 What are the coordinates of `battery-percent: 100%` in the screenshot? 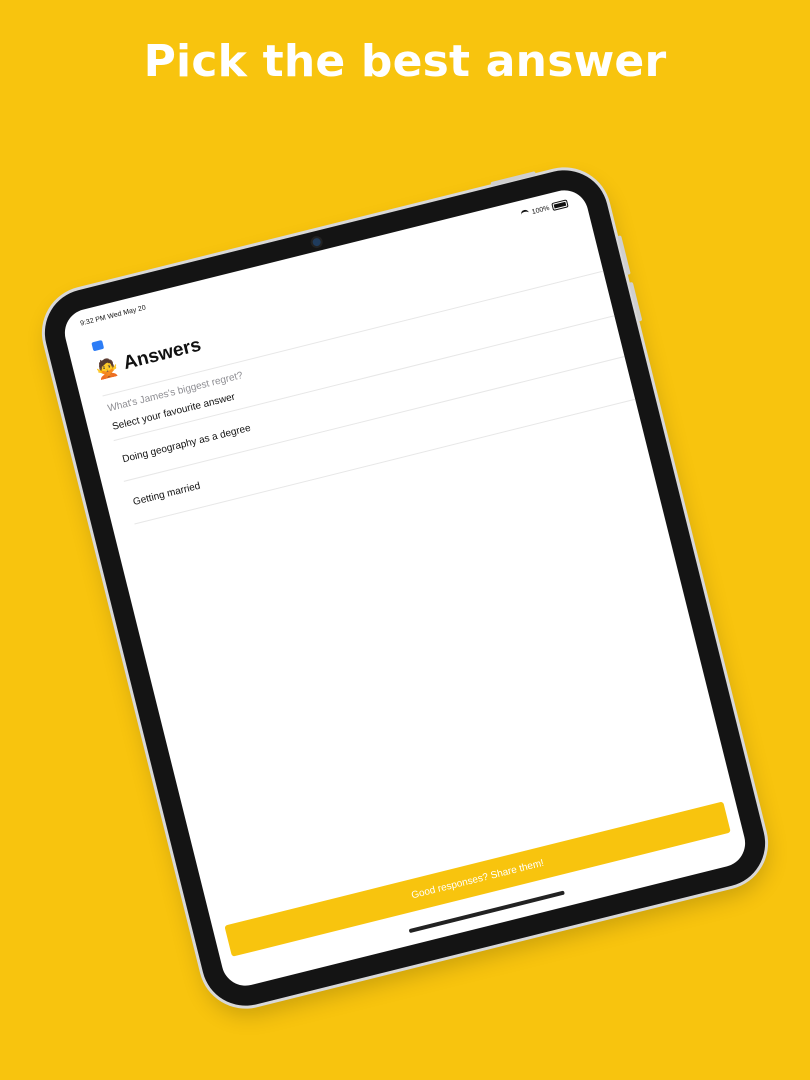 It's located at (541, 210).